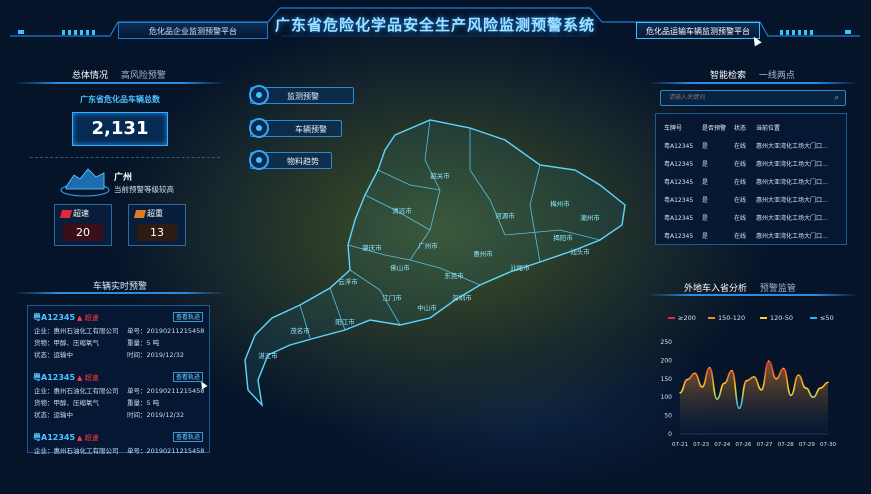 The height and width of the screenshot is (494, 871). Describe the element at coordinates (120, 83) in the screenshot. I see `left-divider` at that location.